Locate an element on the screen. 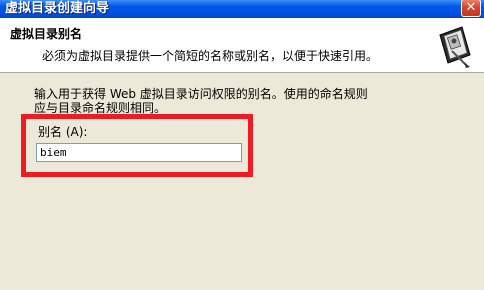 The width and height of the screenshot is (484, 290). wizard-book-icon is located at coordinates (454, 45).